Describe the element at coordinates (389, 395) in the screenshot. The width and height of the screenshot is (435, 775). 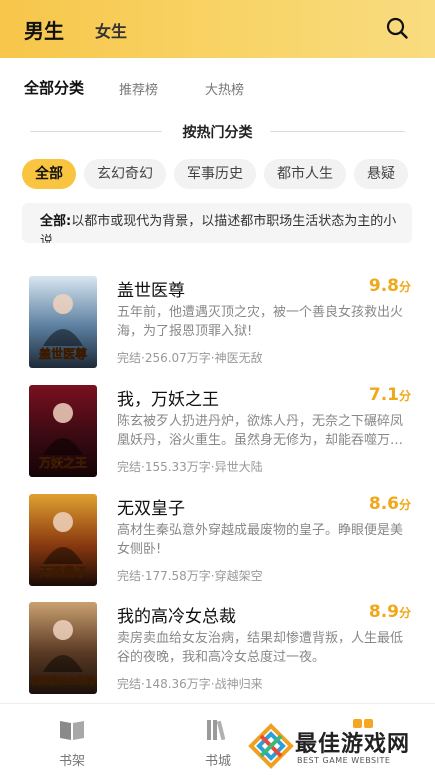
I see `book-score: 7.1分` at that location.